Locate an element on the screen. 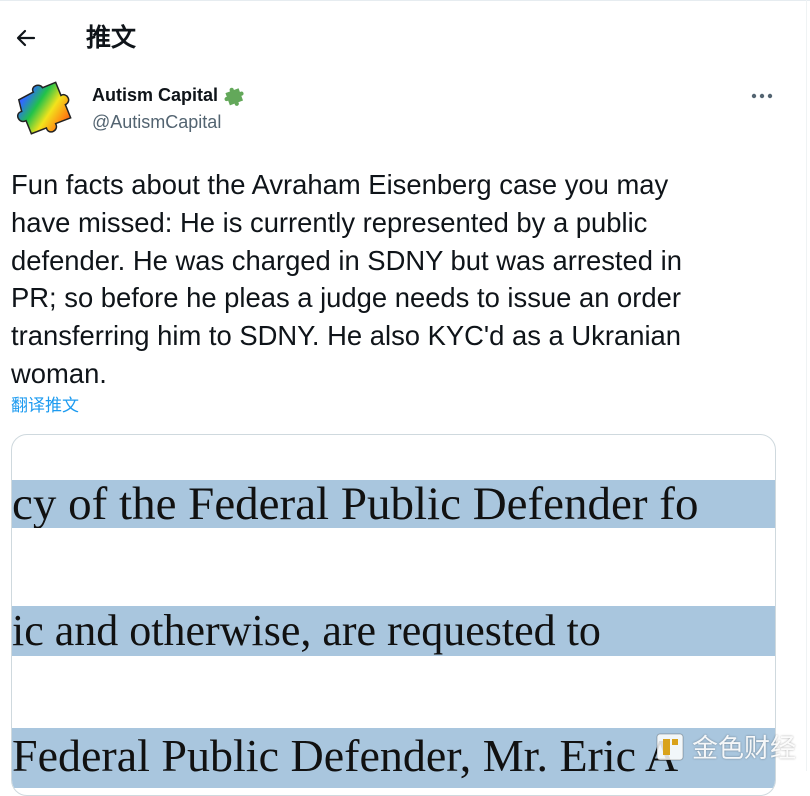  avatar is located at coordinates (44, 110).